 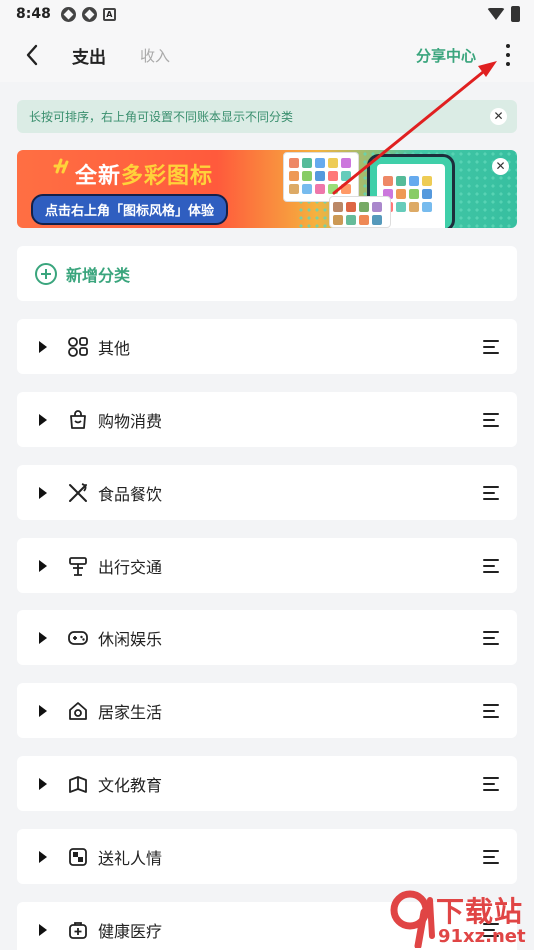 What do you see at coordinates (267, 492) in the screenshot?
I see `category-row: 食品餐饮` at bounding box center [267, 492].